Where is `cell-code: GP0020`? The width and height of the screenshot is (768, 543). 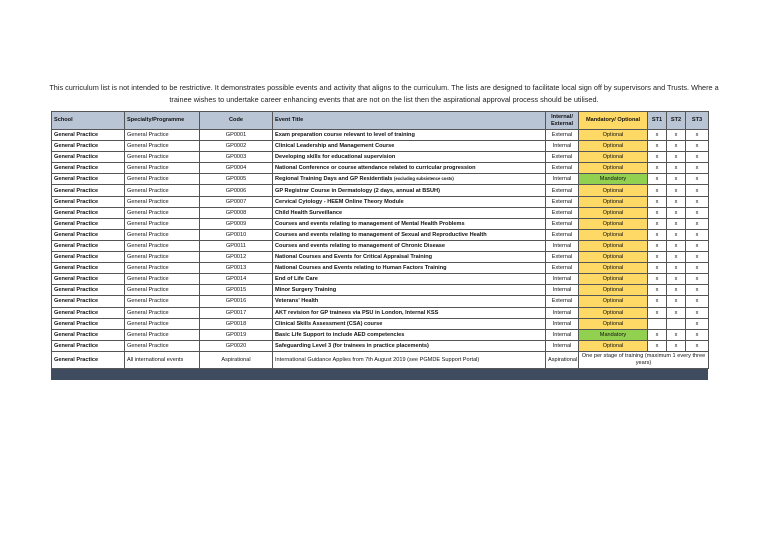 cell-code: GP0020 is located at coordinates (236, 345).